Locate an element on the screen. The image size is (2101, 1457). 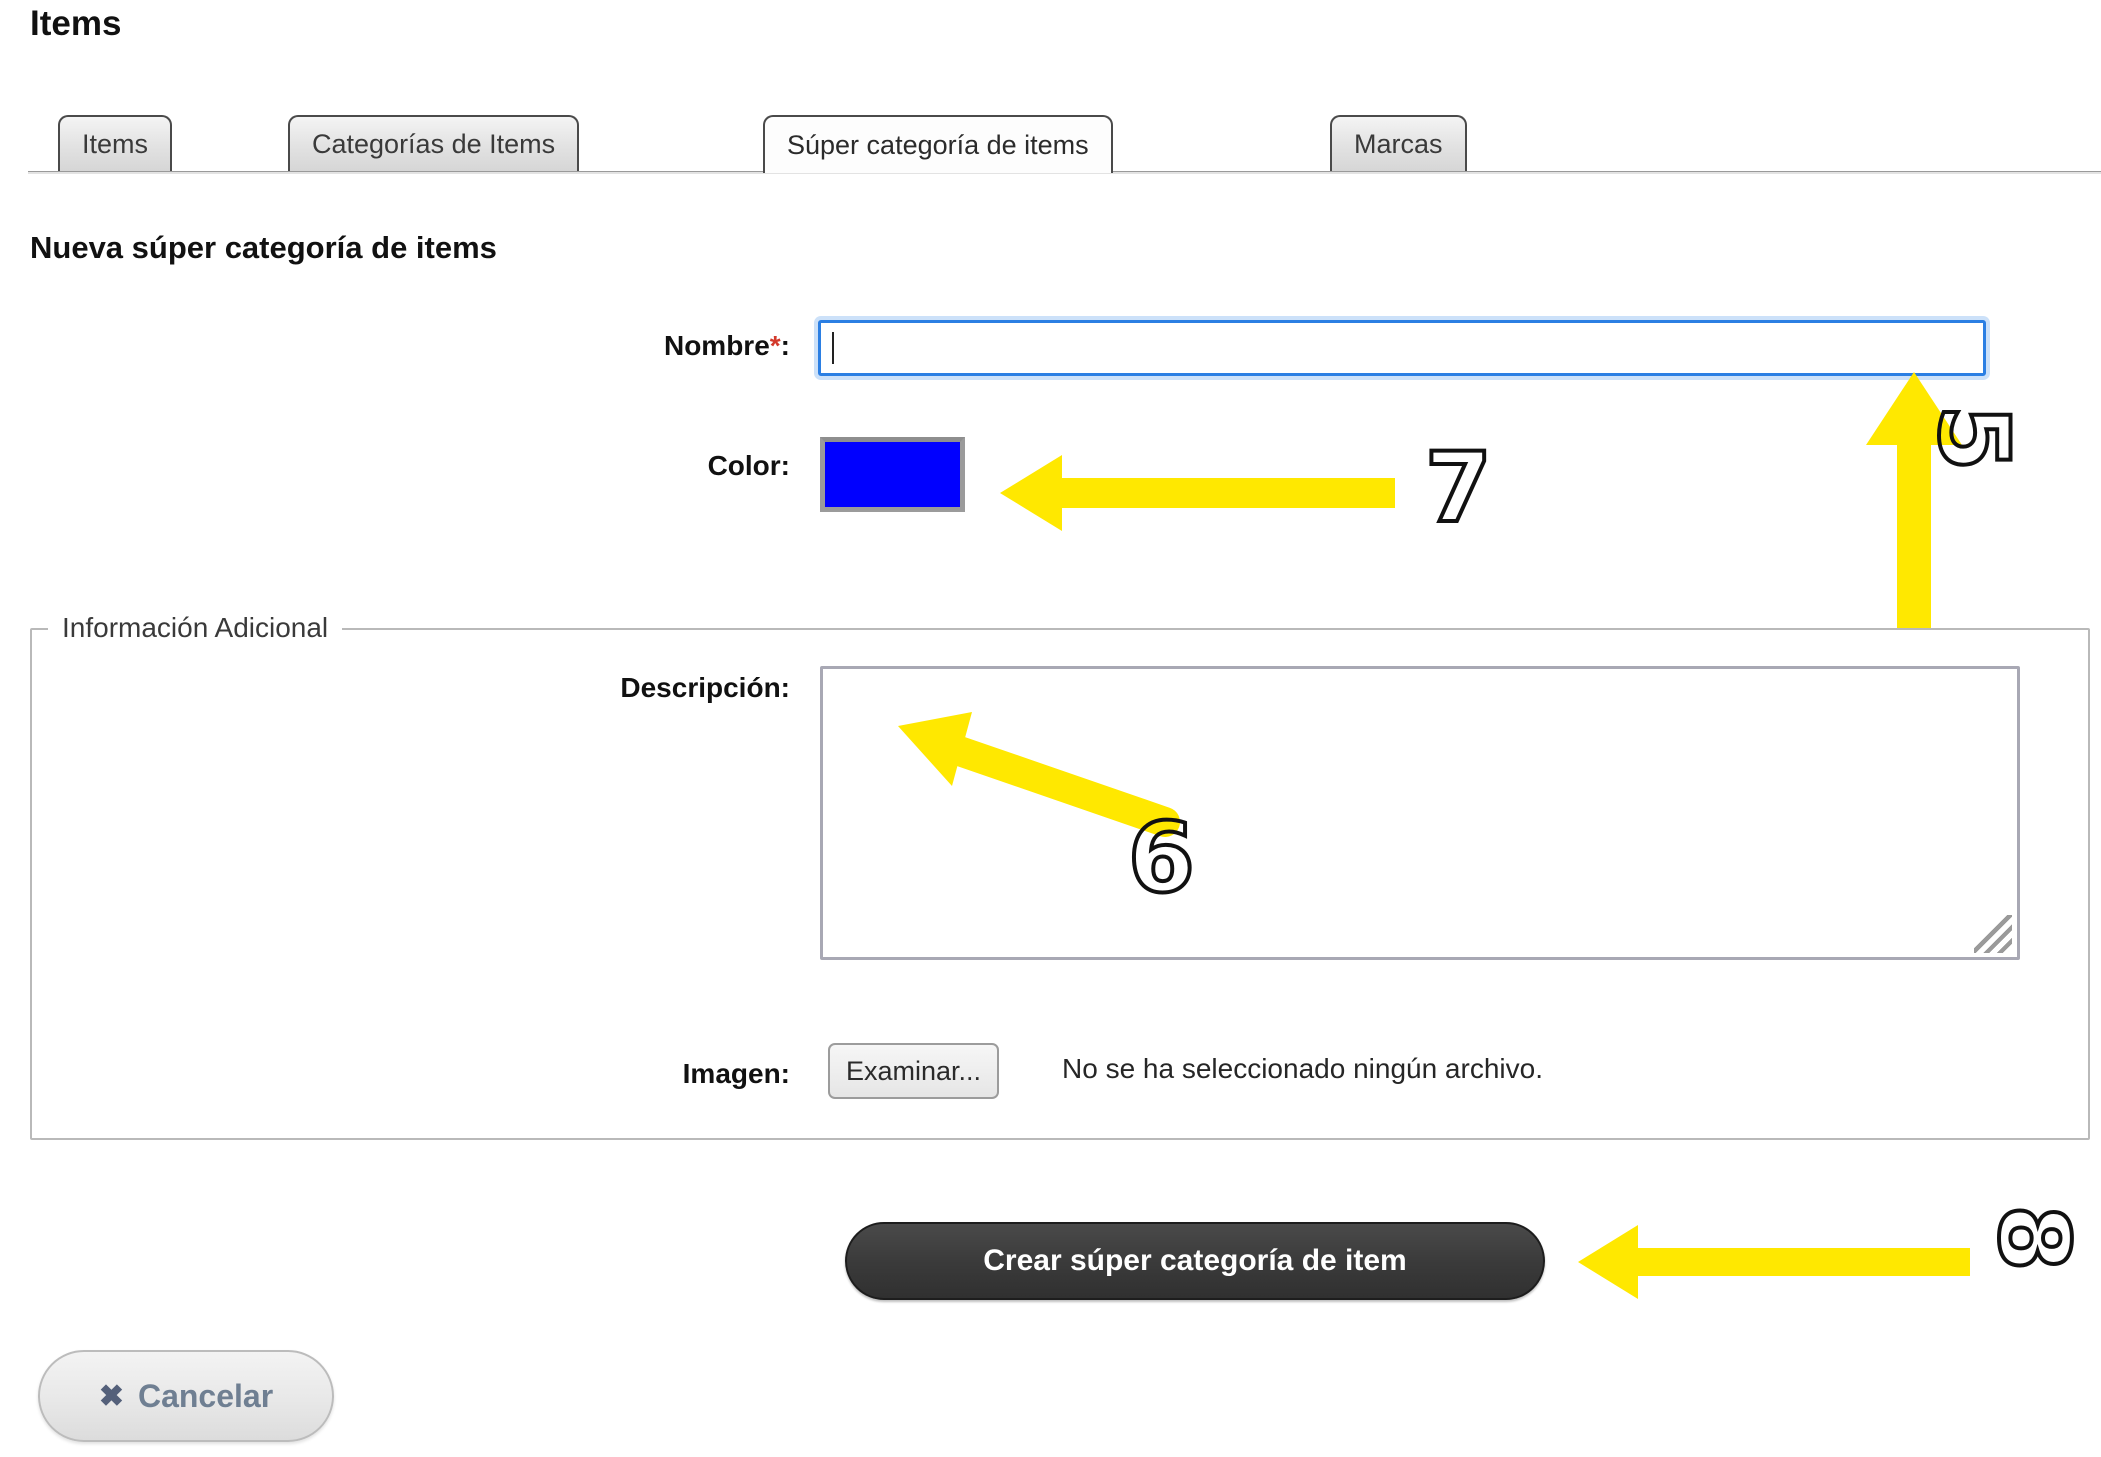
close-icon: ✖ is located at coordinates (111, 1396).